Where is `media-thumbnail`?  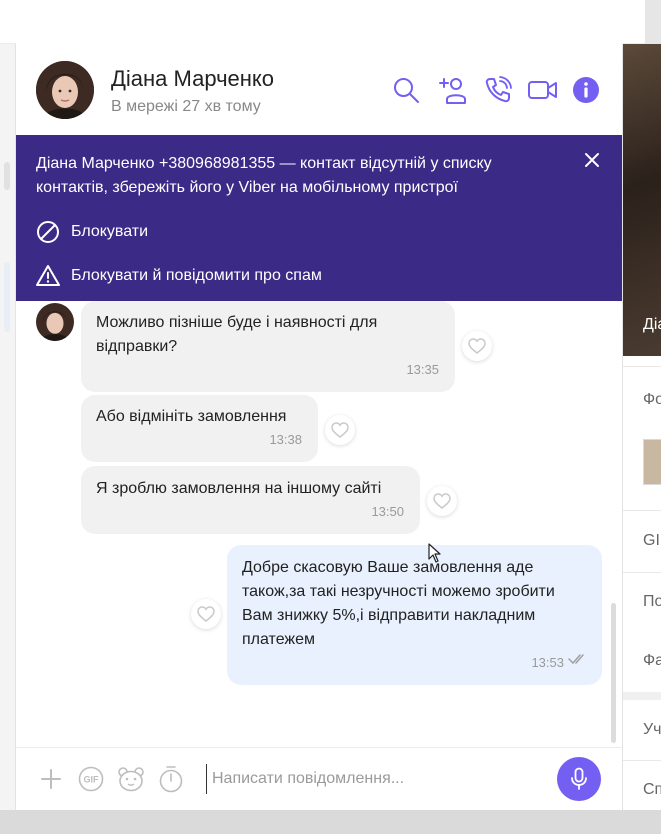
media-thumbnail is located at coordinates (652, 462).